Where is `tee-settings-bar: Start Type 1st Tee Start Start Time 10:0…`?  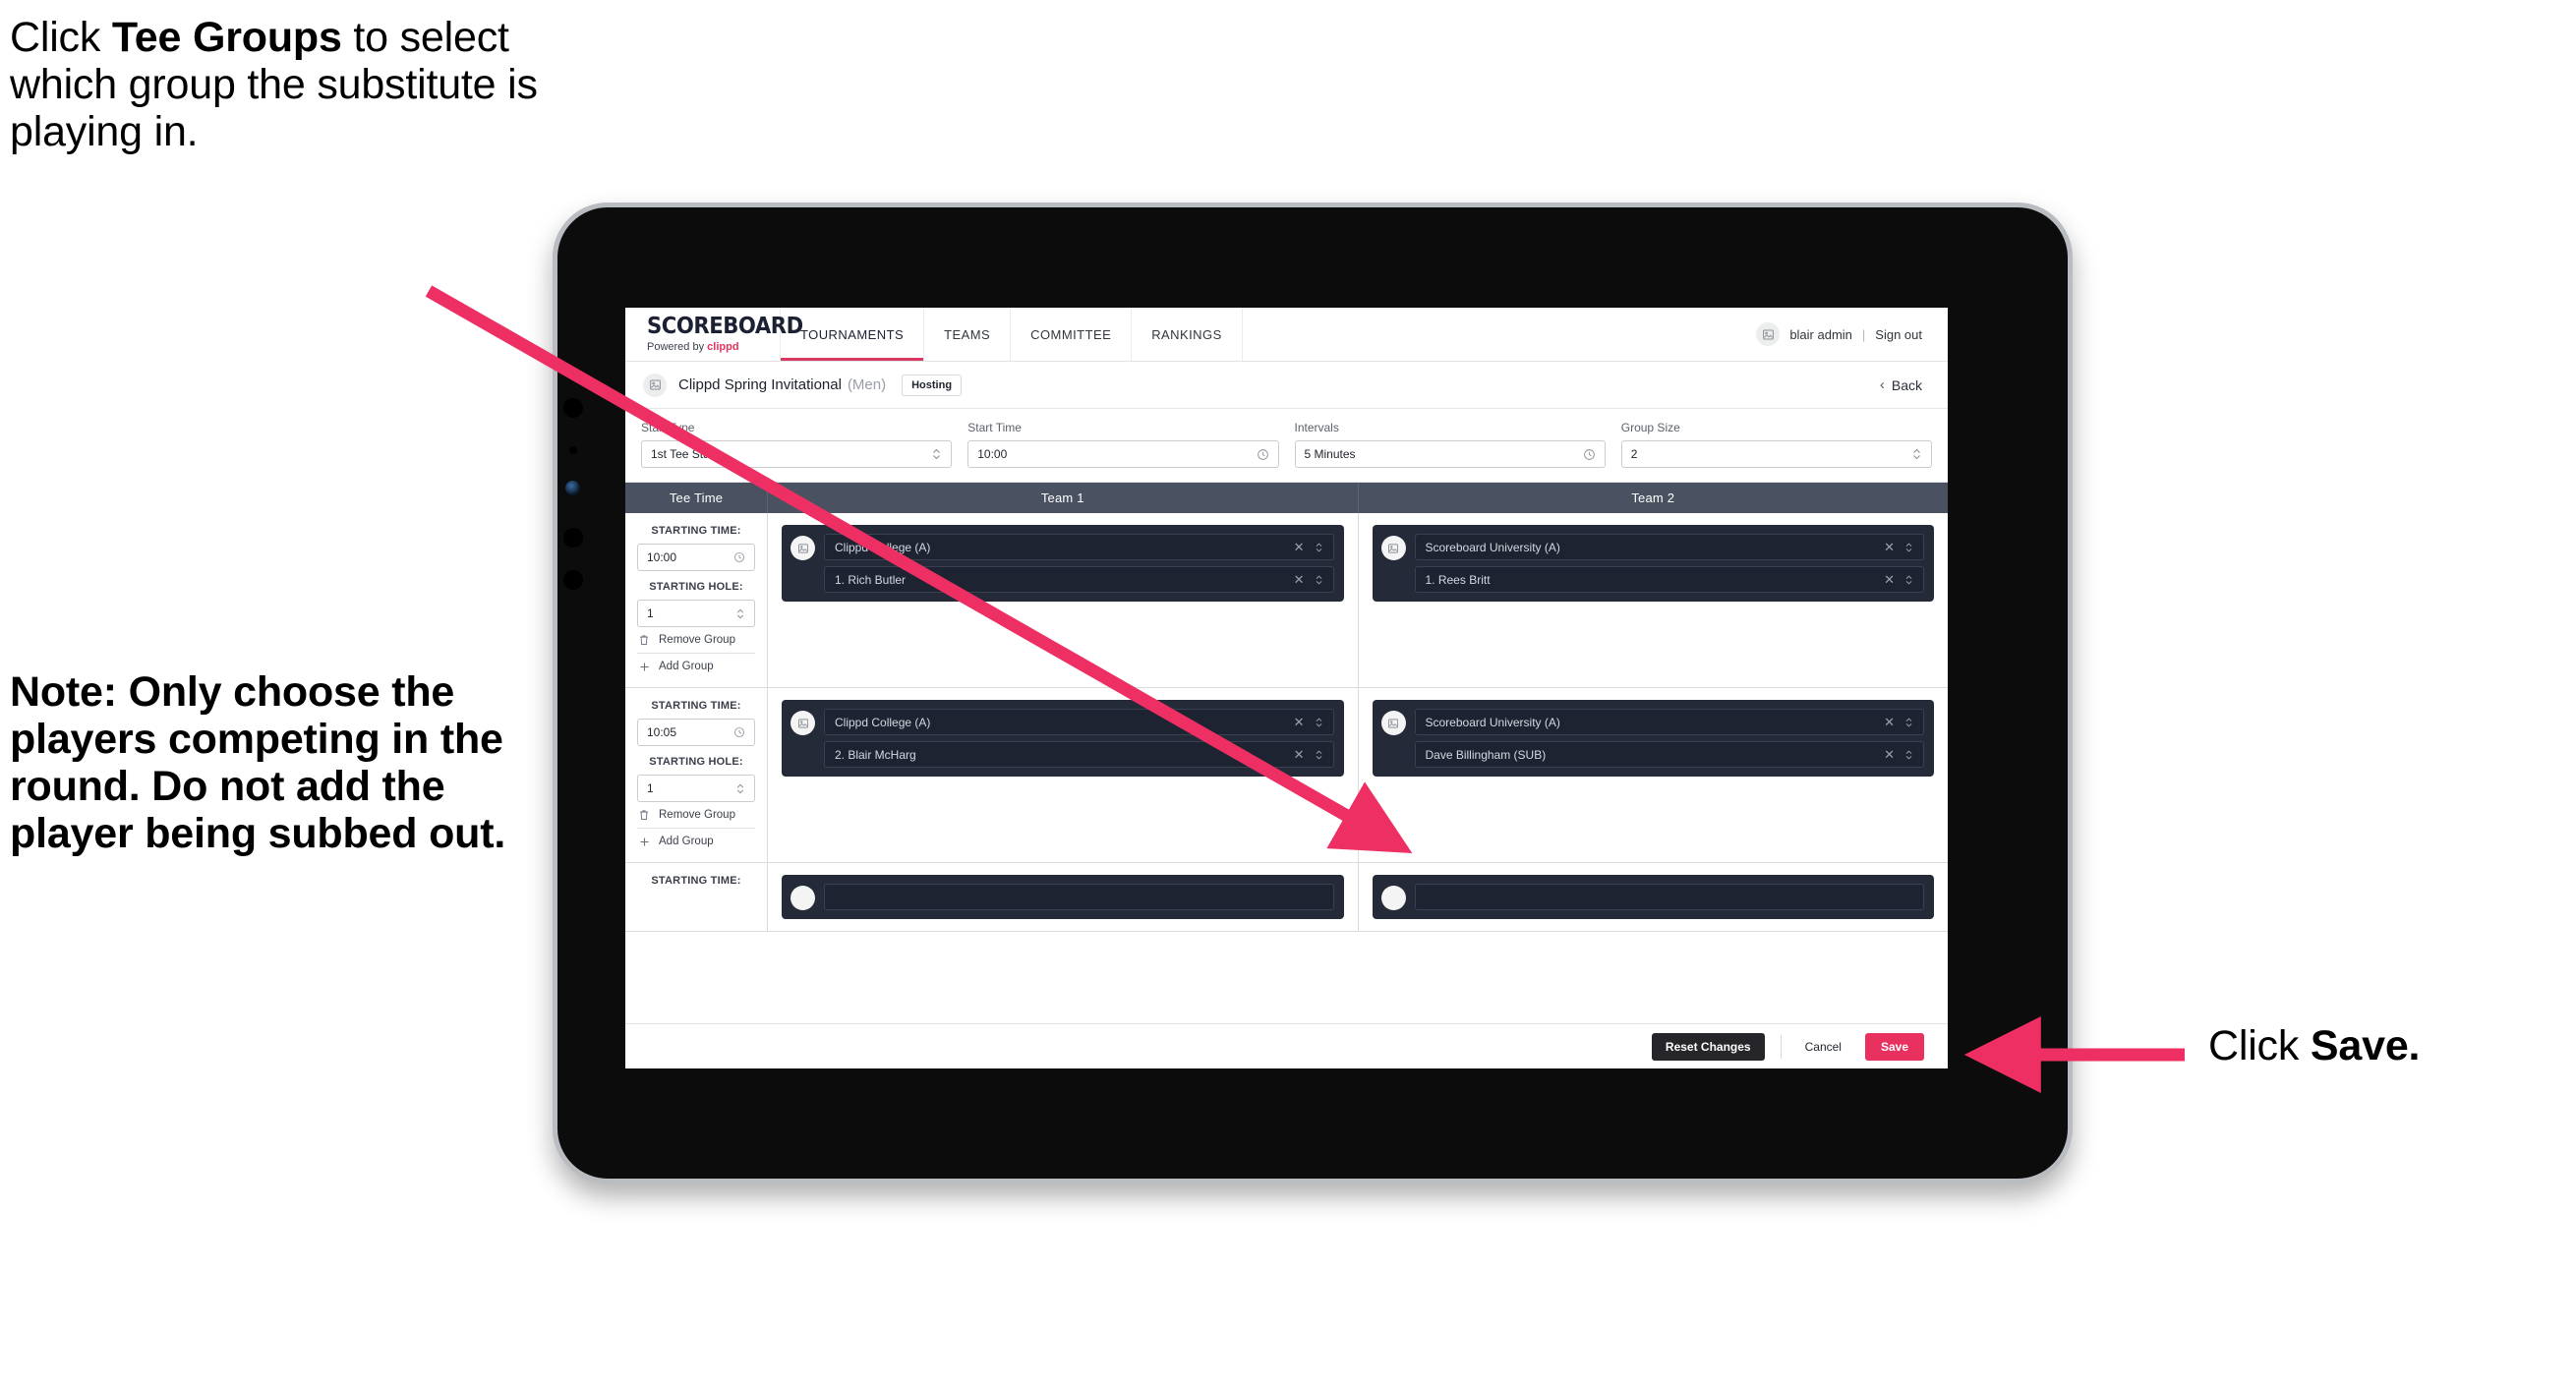
tee-settings-bar: Start Type 1st Tee Start Start Time 10:0… is located at coordinates (1286, 445).